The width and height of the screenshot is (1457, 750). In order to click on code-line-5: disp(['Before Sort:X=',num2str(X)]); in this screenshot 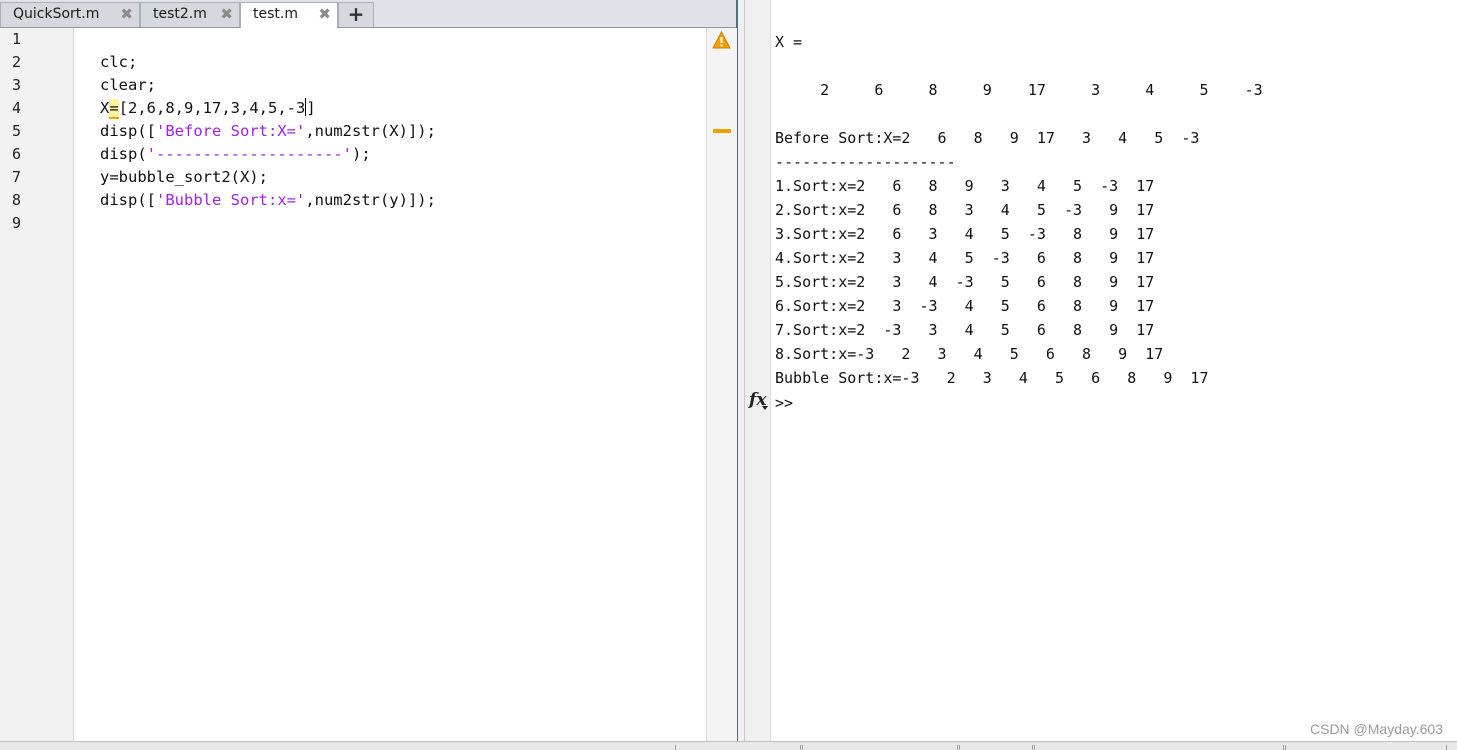, I will do `click(268, 131)`.